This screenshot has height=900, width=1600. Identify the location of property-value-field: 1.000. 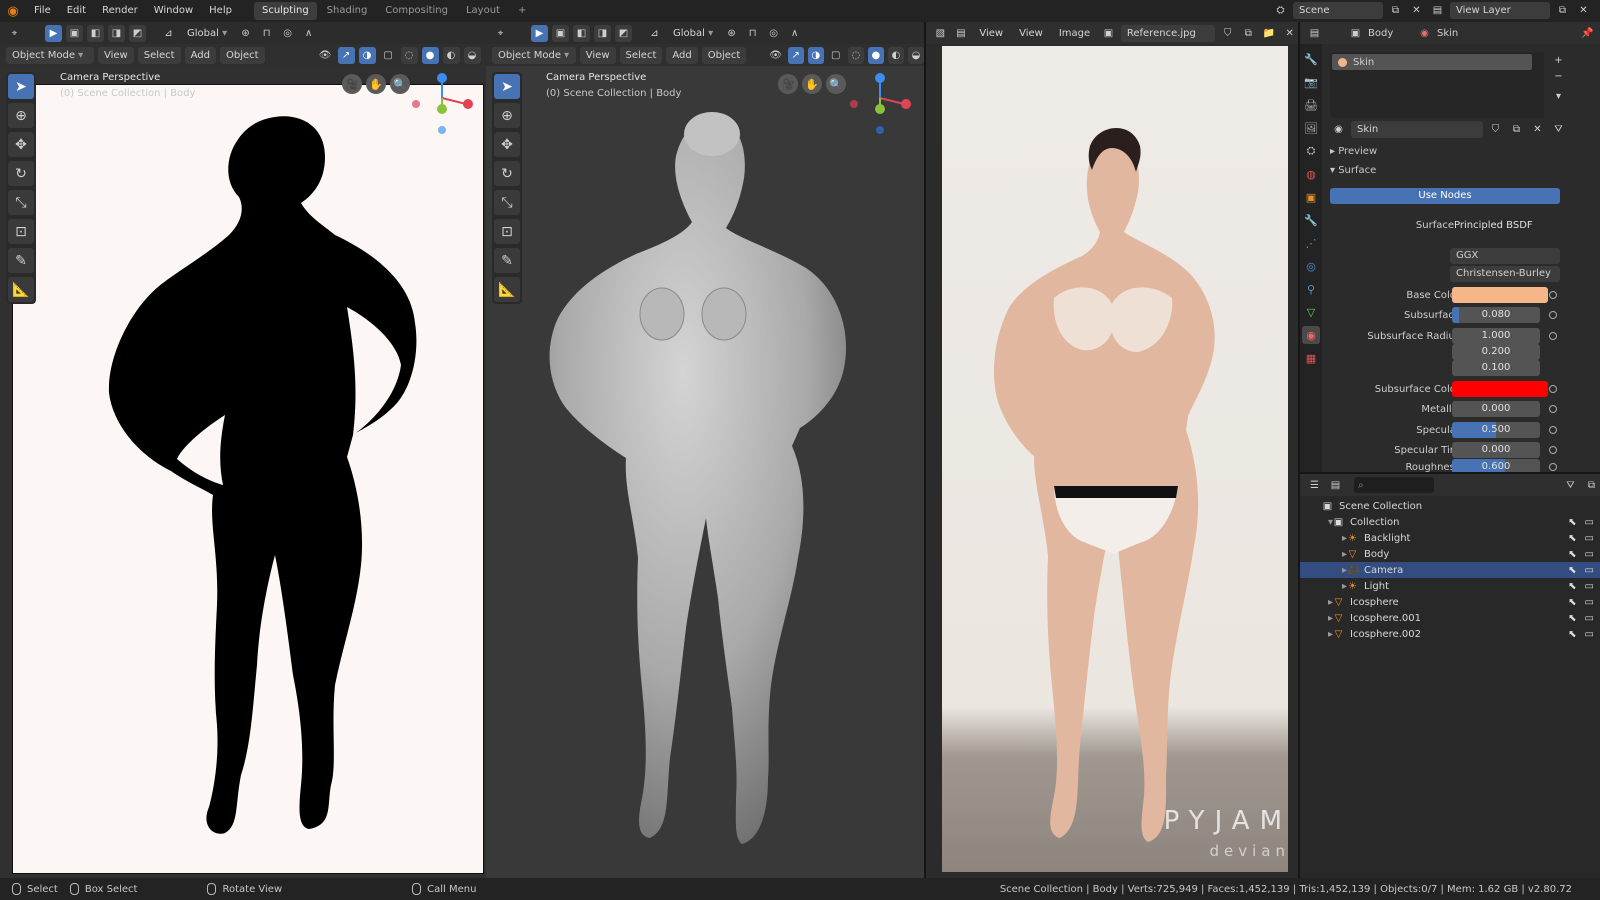
(1496, 336).